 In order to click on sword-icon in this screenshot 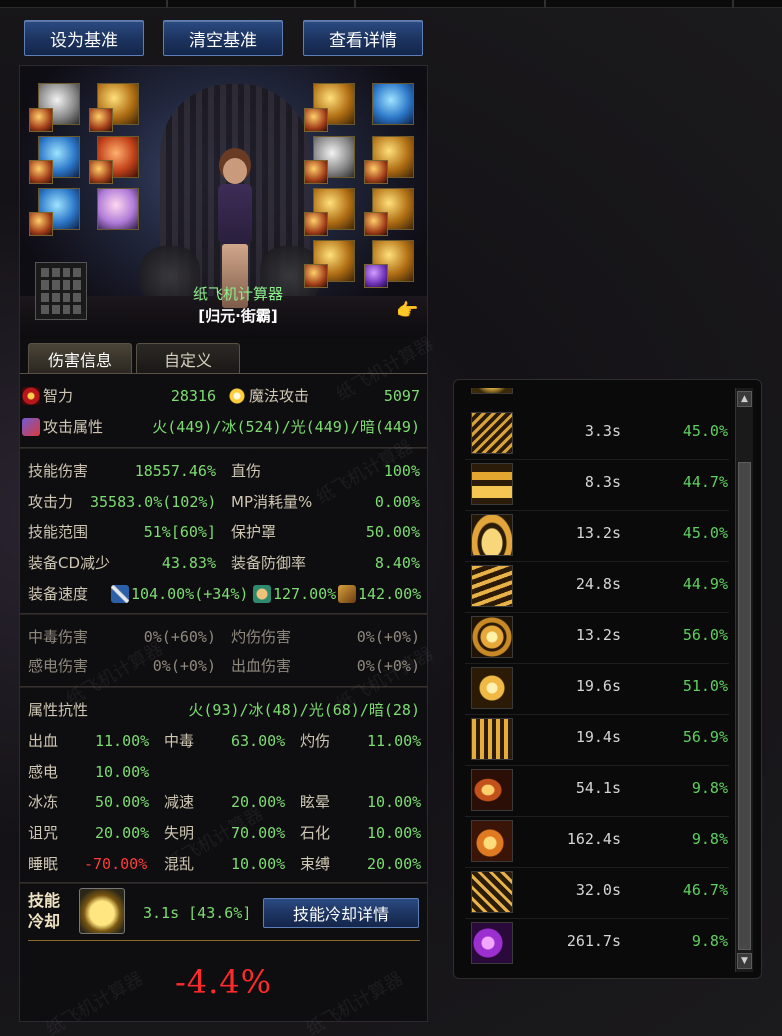, I will do `click(120, 594)`.